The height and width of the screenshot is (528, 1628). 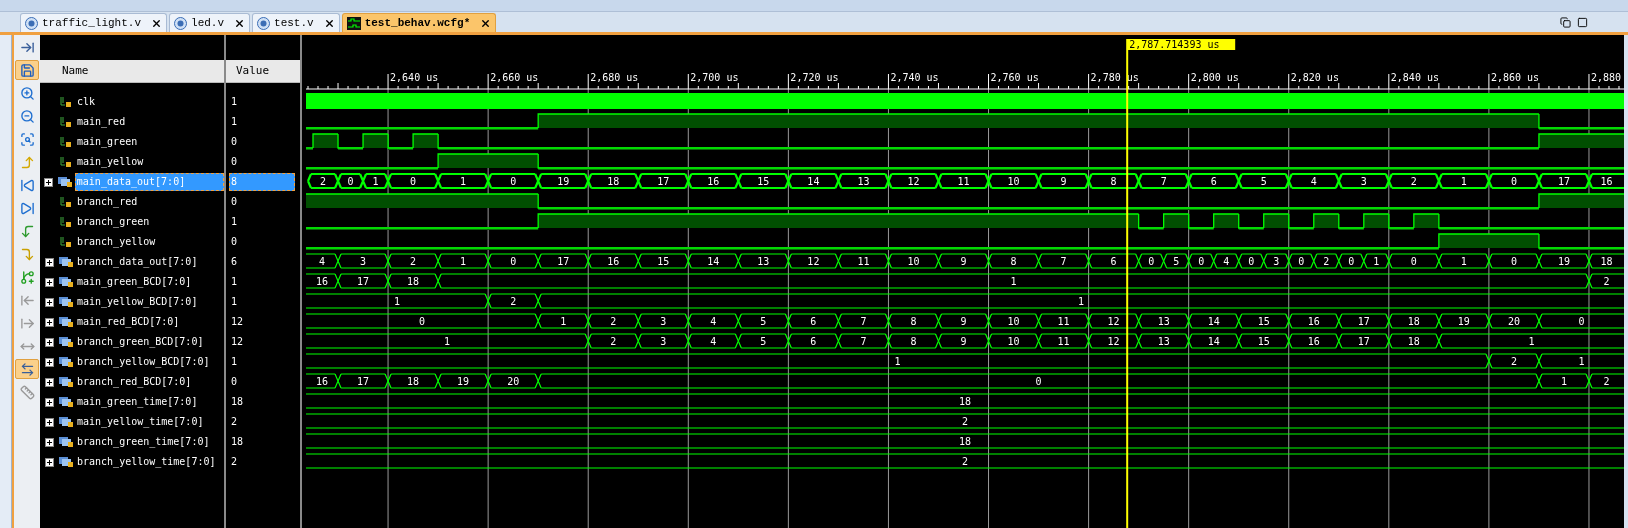 What do you see at coordinates (134, 282) in the screenshot?
I see `signal-name: main_green_BCD[7:0]` at bounding box center [134, 282].